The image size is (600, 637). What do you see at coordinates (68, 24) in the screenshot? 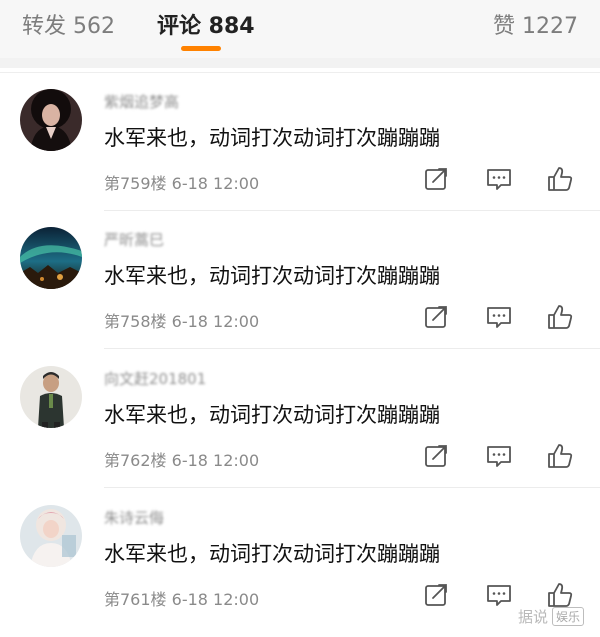
I see `tab-repost: 转发 562` at bounding box center [68, 24].